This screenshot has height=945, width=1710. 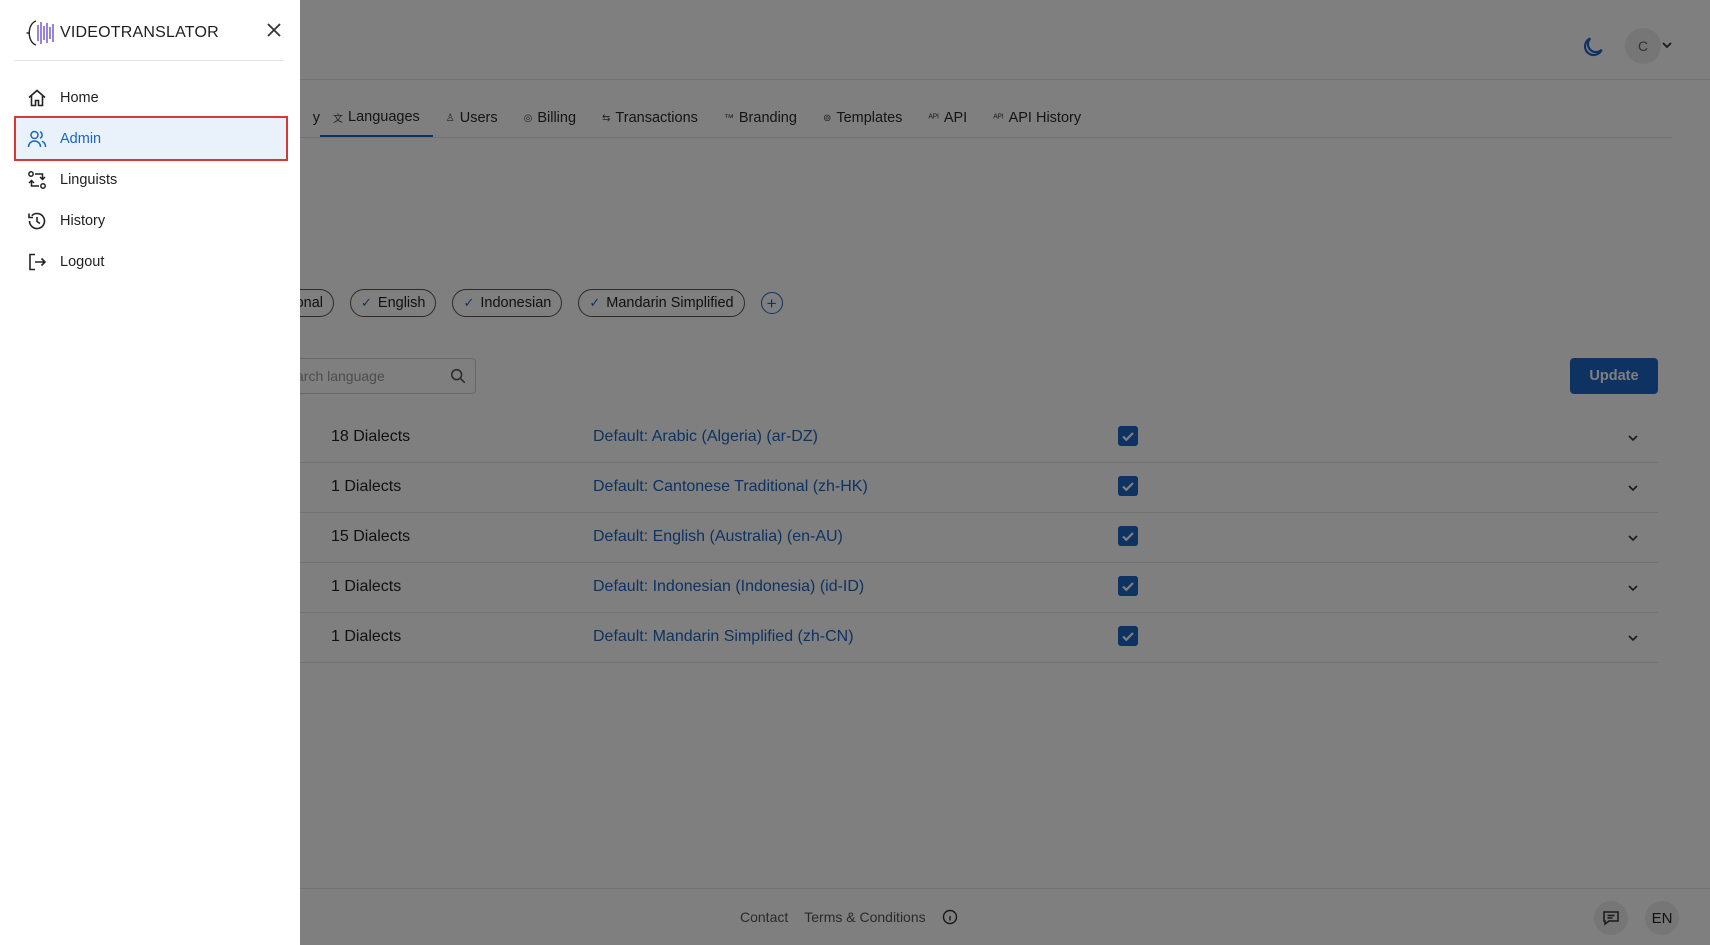 What do you see at coordinates (151, 138) in the screenshot?
I see `sidebar-item-admin: Admin` at bounding box center [151, 138].